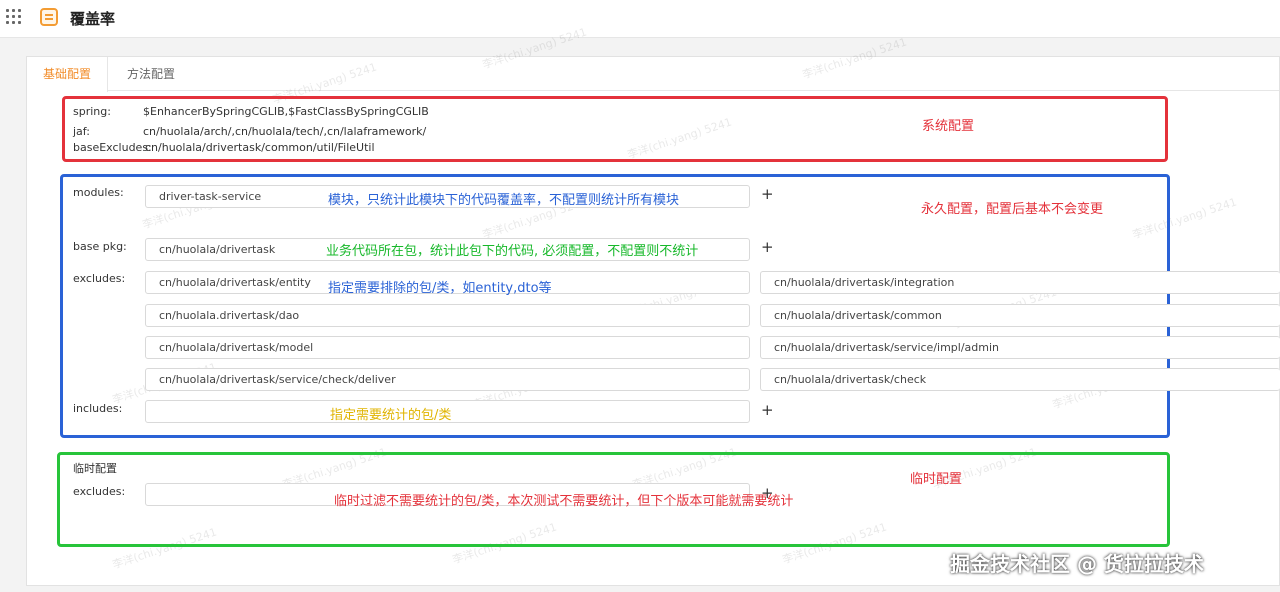 The width and height of the screenshot is (1280, 592). What do you see at coordinates (767, 194) in the screenshot?
I see `add-module-button: +` at bounding box center [767, 194].